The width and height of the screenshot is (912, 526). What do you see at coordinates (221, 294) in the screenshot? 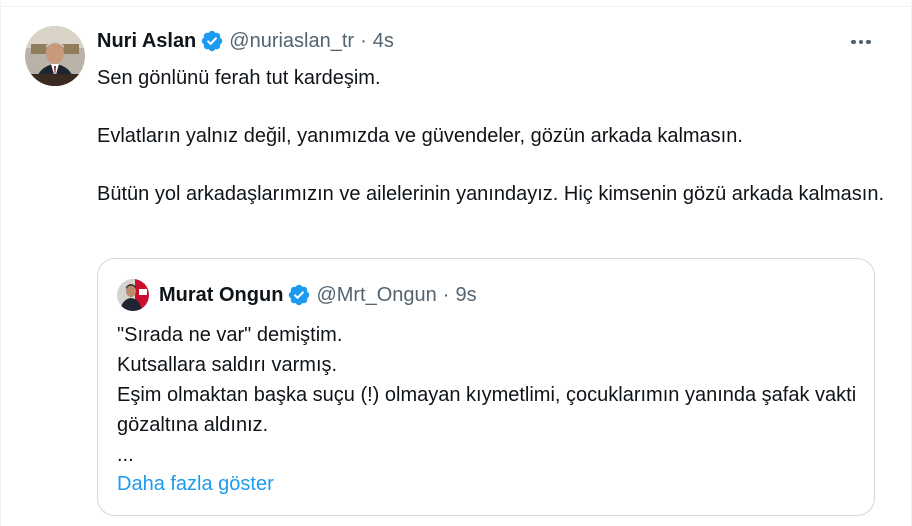
I see `quoted-author-name: Murat Ongun` at bounding box center [221, 294].